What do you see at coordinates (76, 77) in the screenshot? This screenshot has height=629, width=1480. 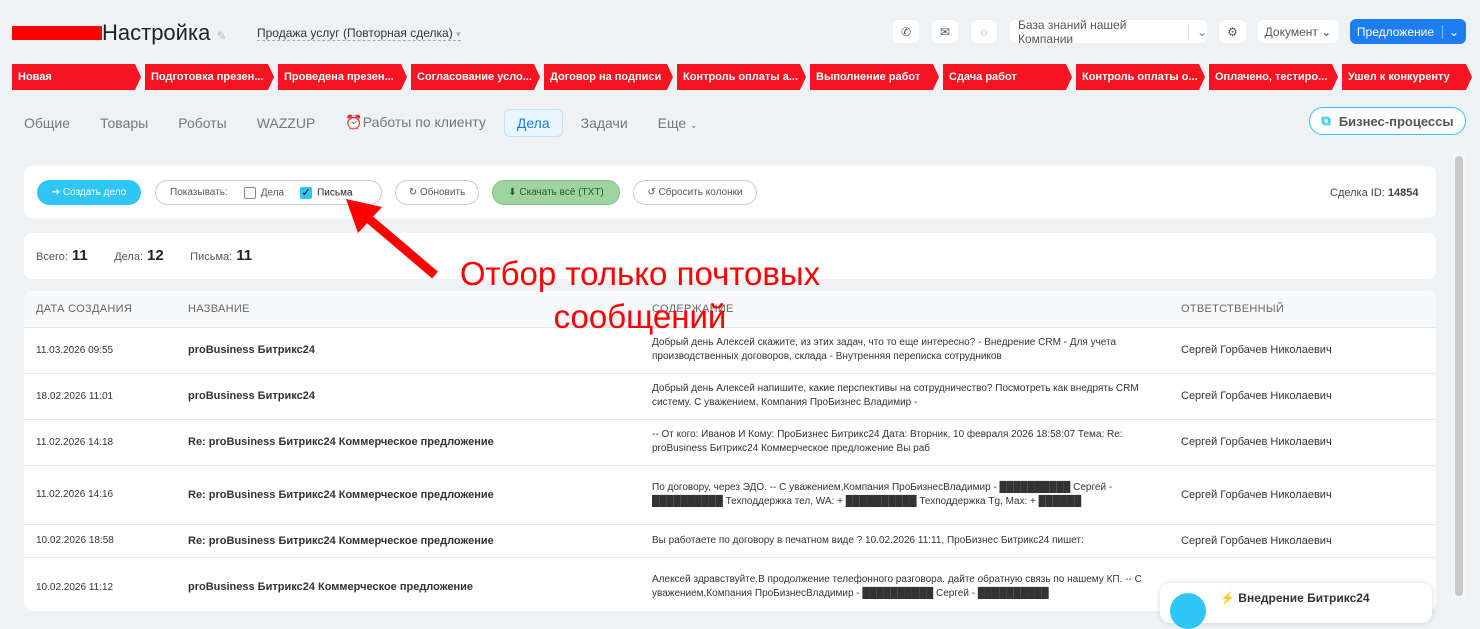 I see `stage: Новая` at bounding box center [76, 77].